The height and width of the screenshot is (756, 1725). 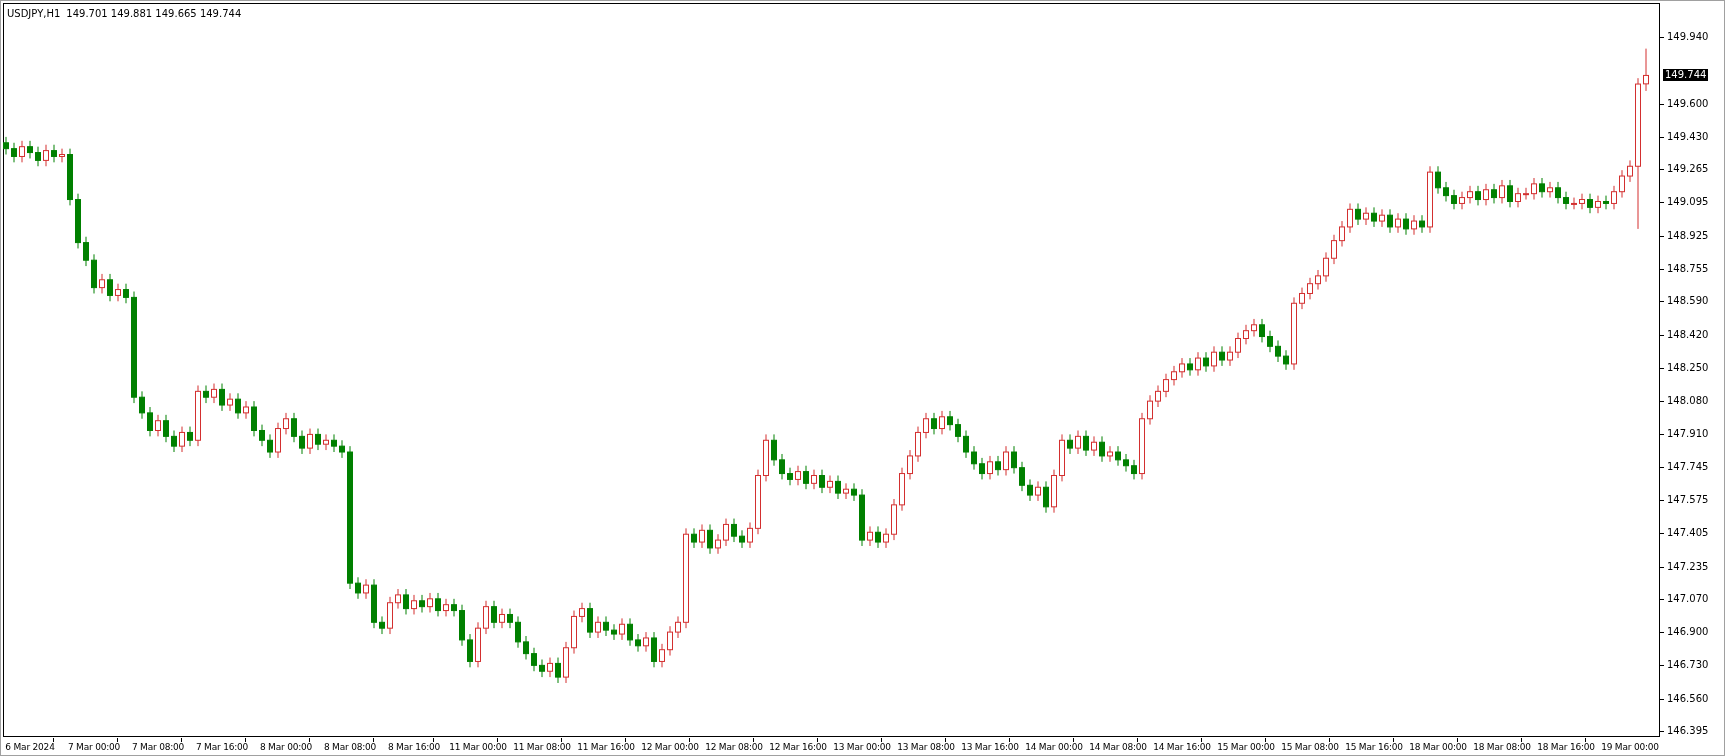 I want to click on ohlc-values: 149.701 149.881 149.665 149.744, so click(x=154, y=14).